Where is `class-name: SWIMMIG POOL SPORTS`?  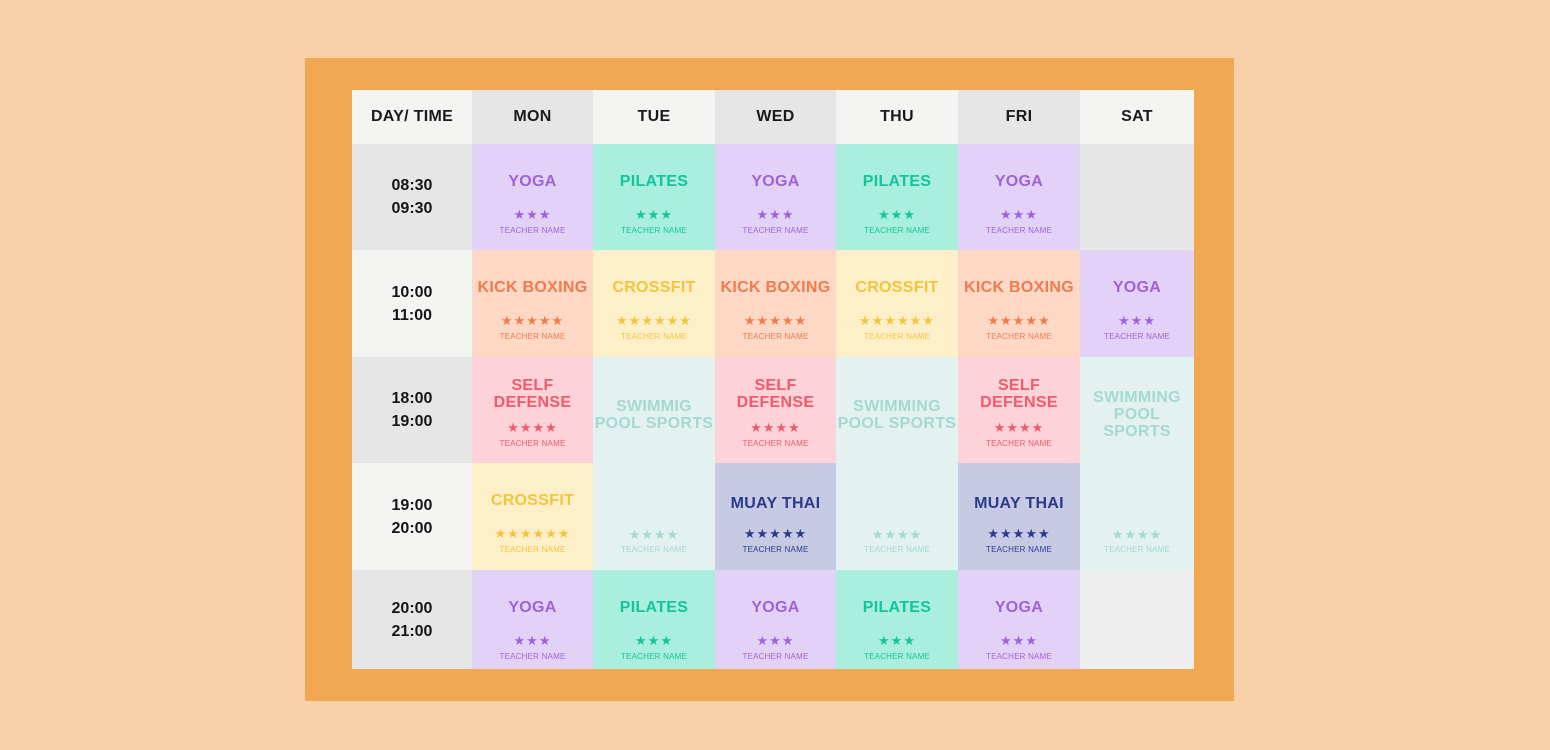
class-name: SWIMMIG POOL SPORTS is located at coordinates (654, 414).